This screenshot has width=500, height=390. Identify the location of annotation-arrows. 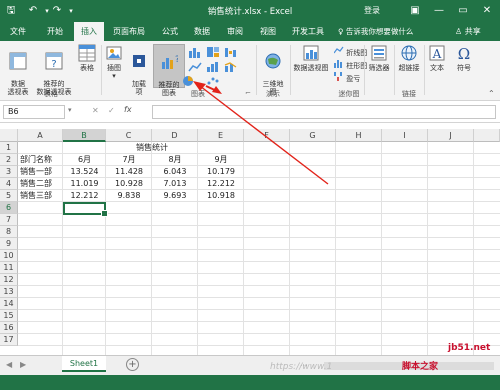
(261, 133).